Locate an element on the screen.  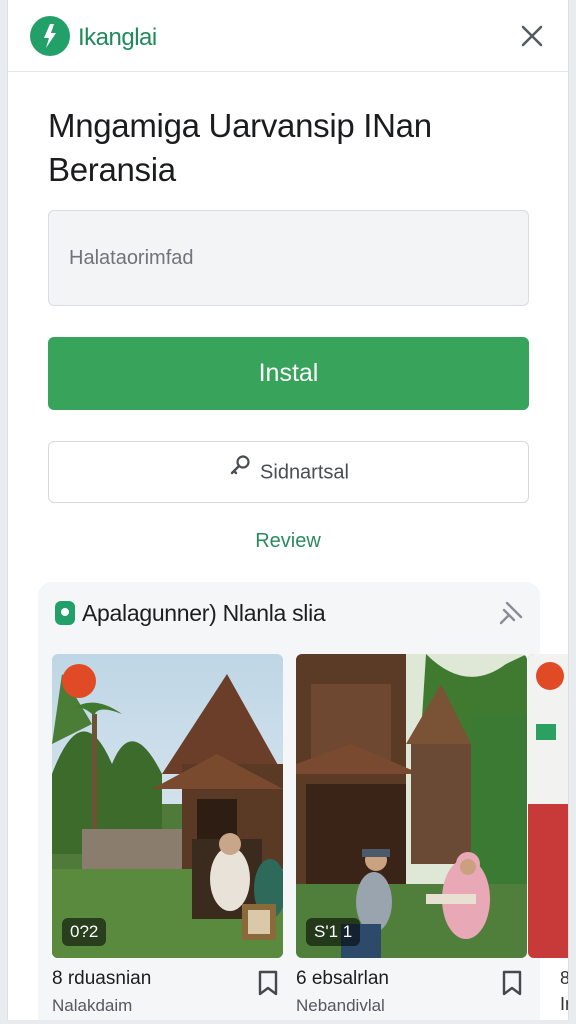
card-title: Apalagunner) Nlanla slia is located at coordinates (204, 613).